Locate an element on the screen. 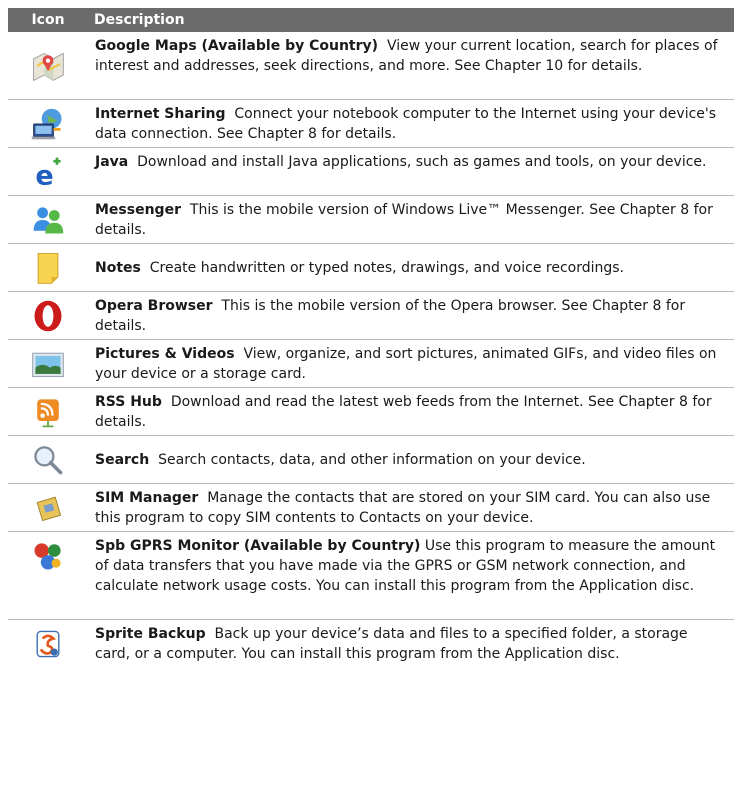  google-maps-icon is located at coordinates (48, 66).